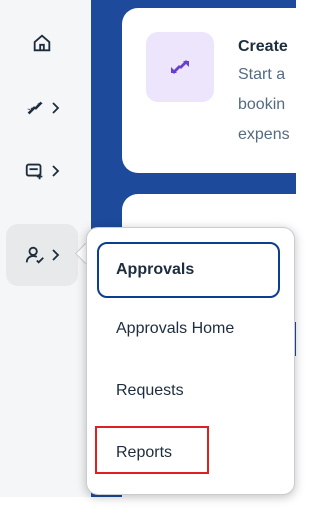 The height and width of the screenshot is (514, 320). I want to click on menu-item-approvals-home: Approvals Home, so click(191, 329).